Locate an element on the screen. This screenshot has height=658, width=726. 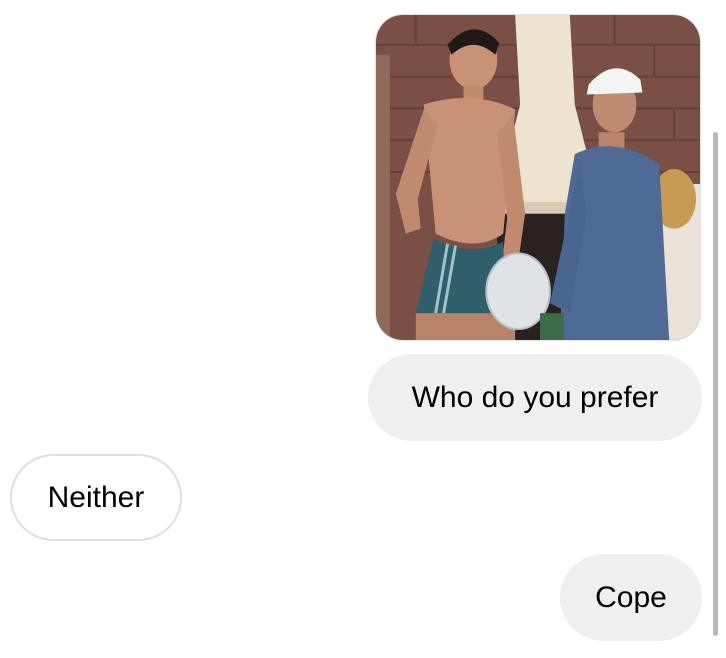
message-text: Who do you prefer is located at coordinates (535, 397).